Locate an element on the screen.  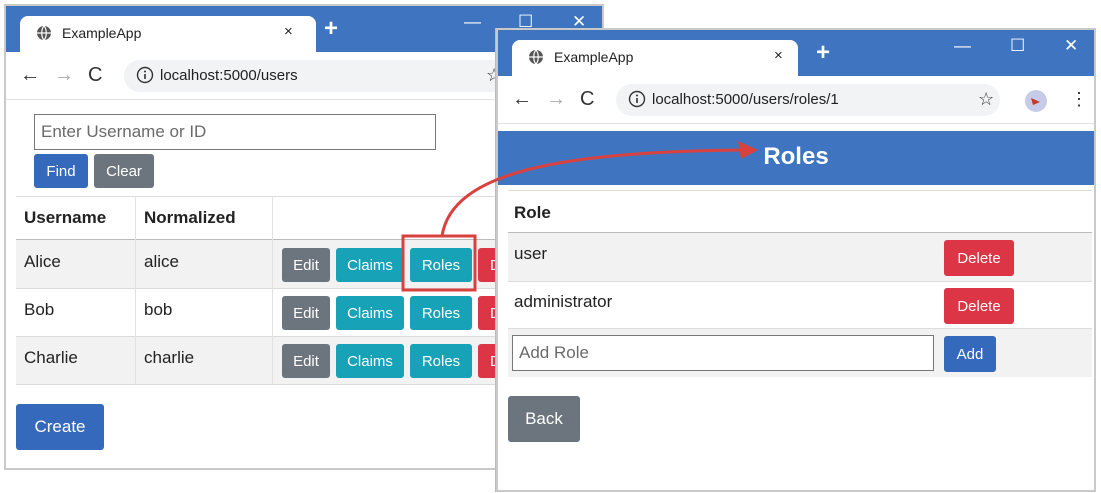
omnibox: localhost:5000/users/roles/1 is located at coordinates (808, 100).